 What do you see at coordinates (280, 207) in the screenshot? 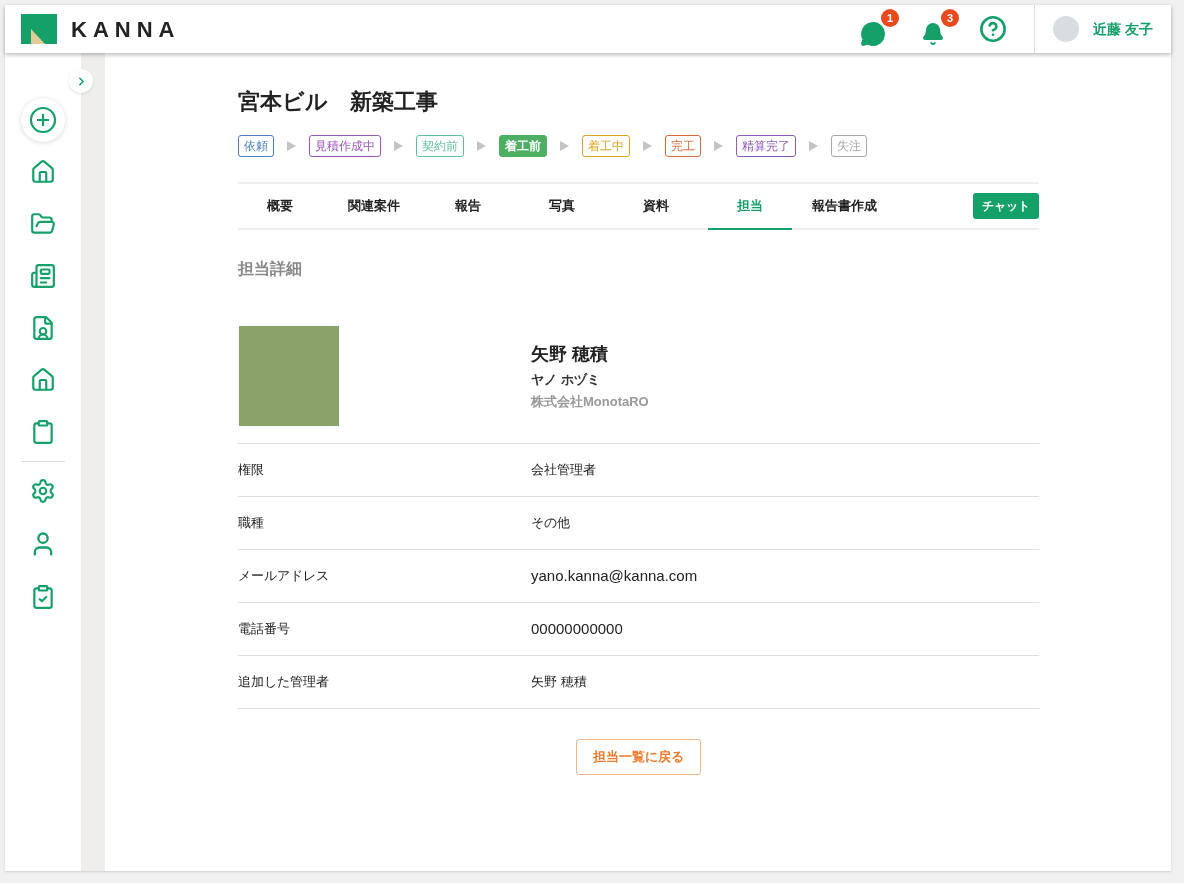
I see `tab: 概要` at bounding box center [280, 207].